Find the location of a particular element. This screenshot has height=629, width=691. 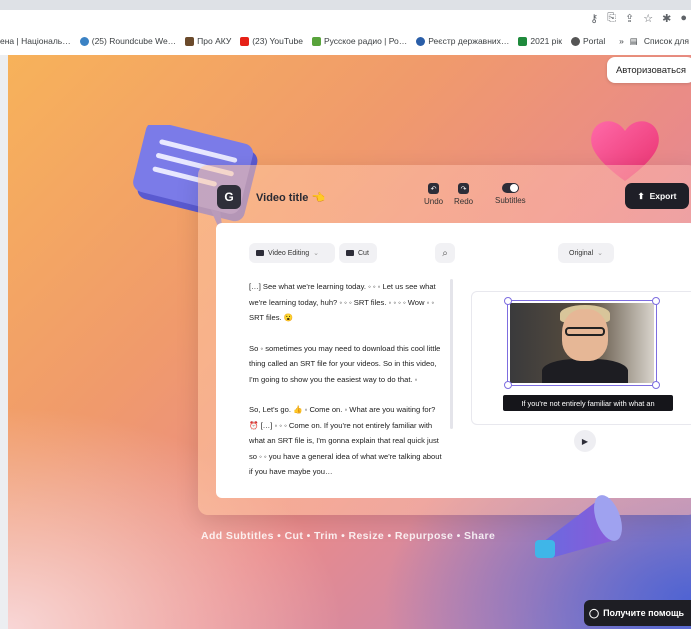

video-editing-dropdown: Video Editing ⌄ is located at coordinates (292, 253).